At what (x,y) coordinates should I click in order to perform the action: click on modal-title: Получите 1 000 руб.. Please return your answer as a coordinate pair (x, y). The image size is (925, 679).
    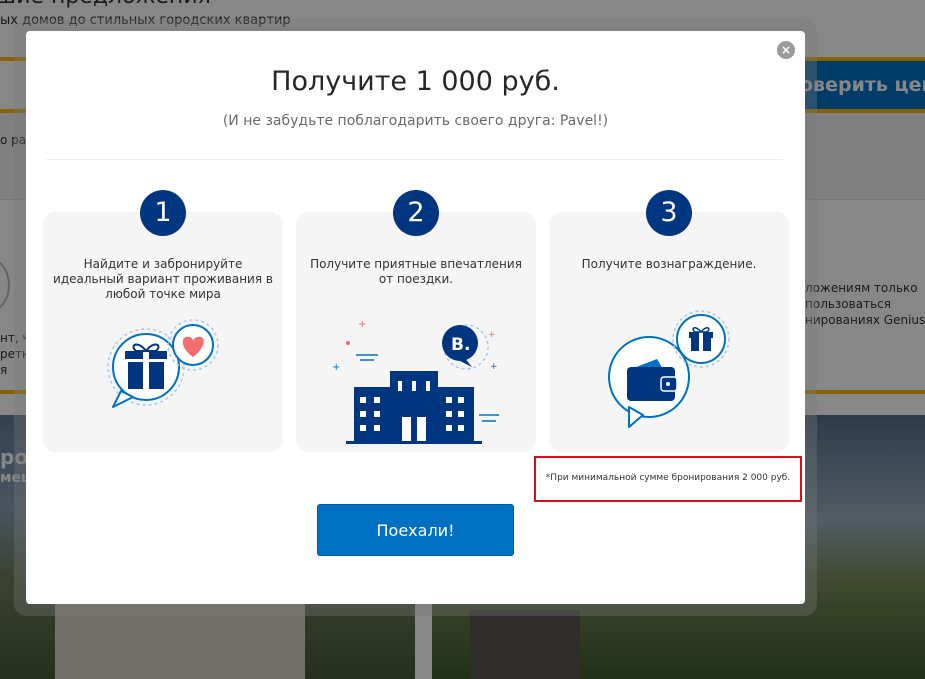
    Looking at the image, I should click on (415, 81).